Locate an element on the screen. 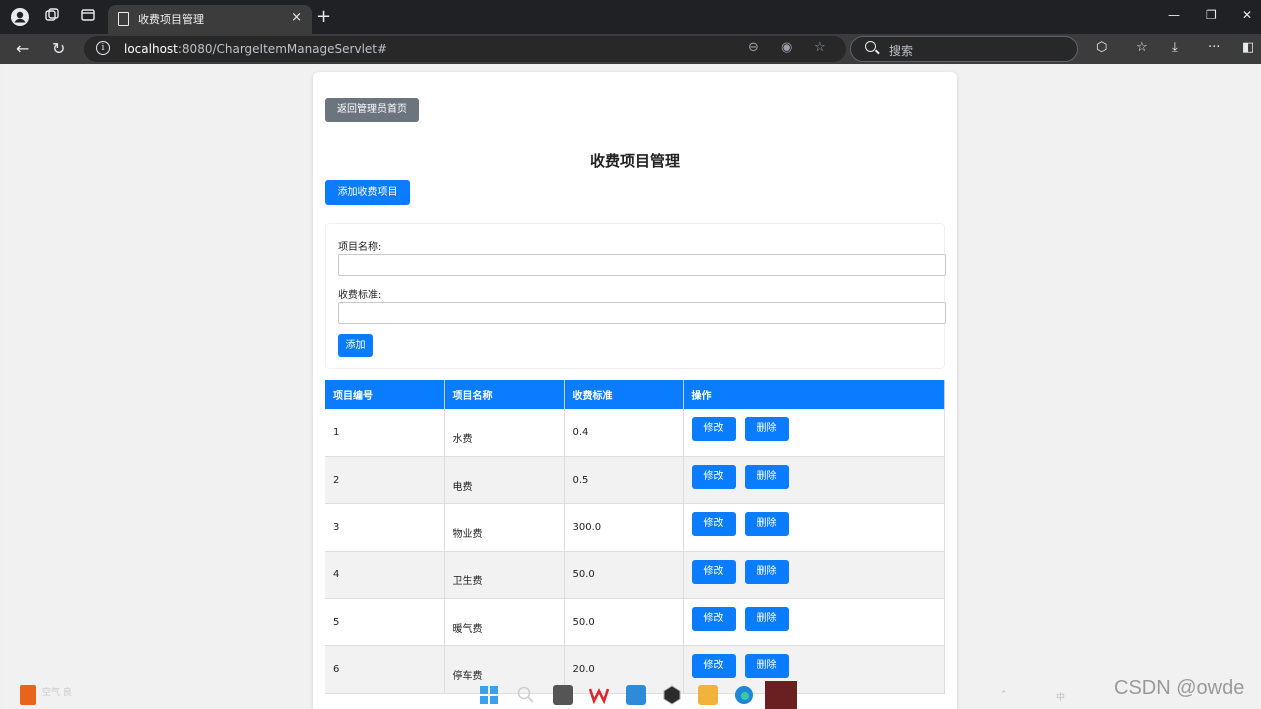 This screenshot has width=1261, height=709. downloads-icon: ⤓ is located at coordinates (1175, 47).